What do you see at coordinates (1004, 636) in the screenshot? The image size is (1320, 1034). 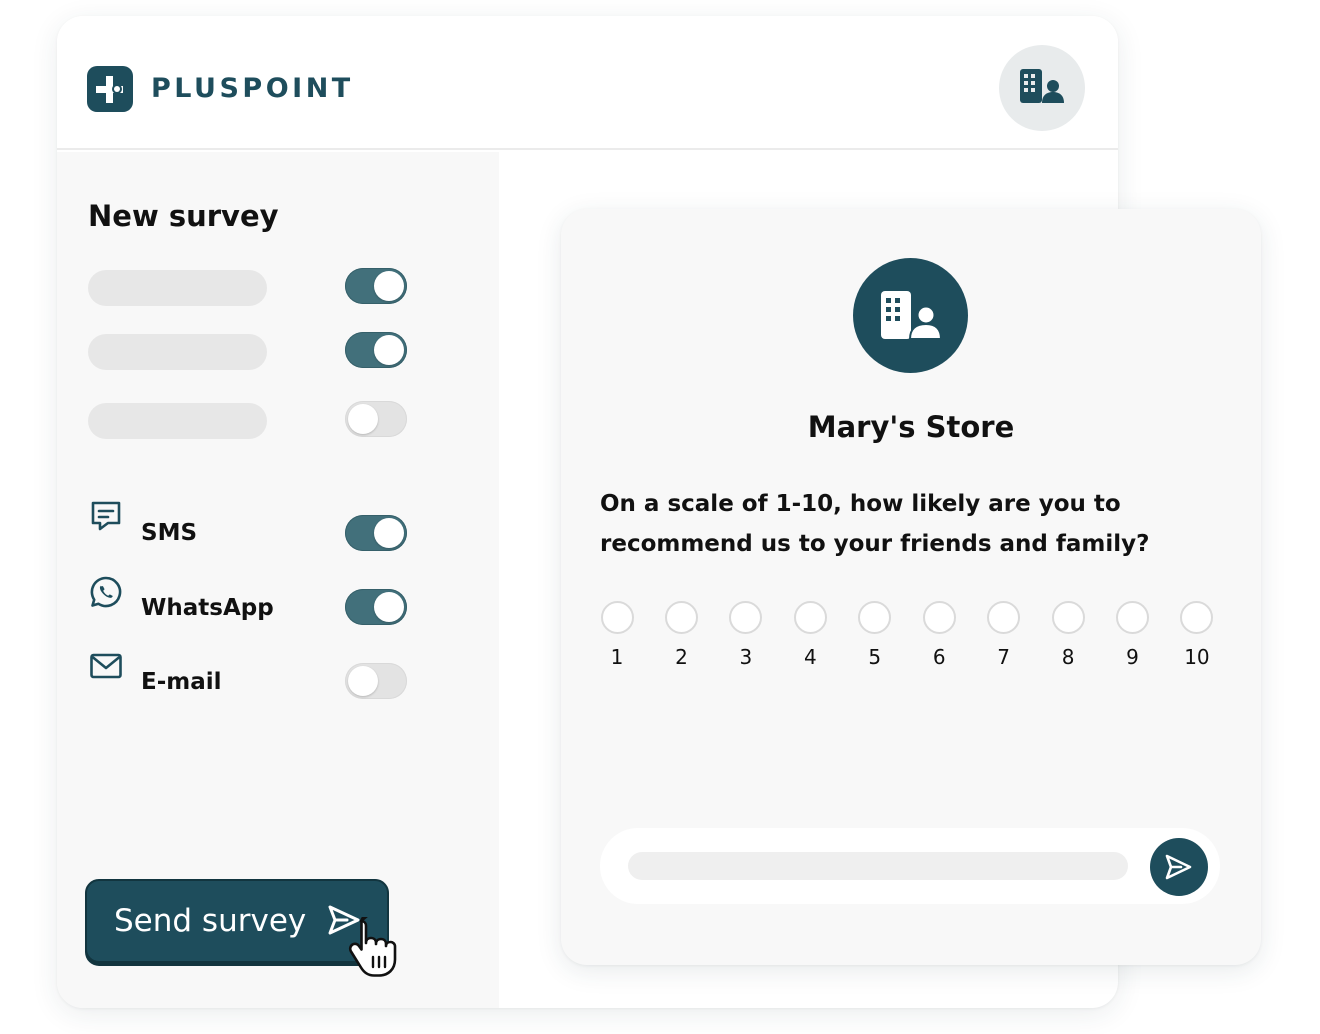 I see `rating-option-7: 7` at bounding box center [1004, 636].